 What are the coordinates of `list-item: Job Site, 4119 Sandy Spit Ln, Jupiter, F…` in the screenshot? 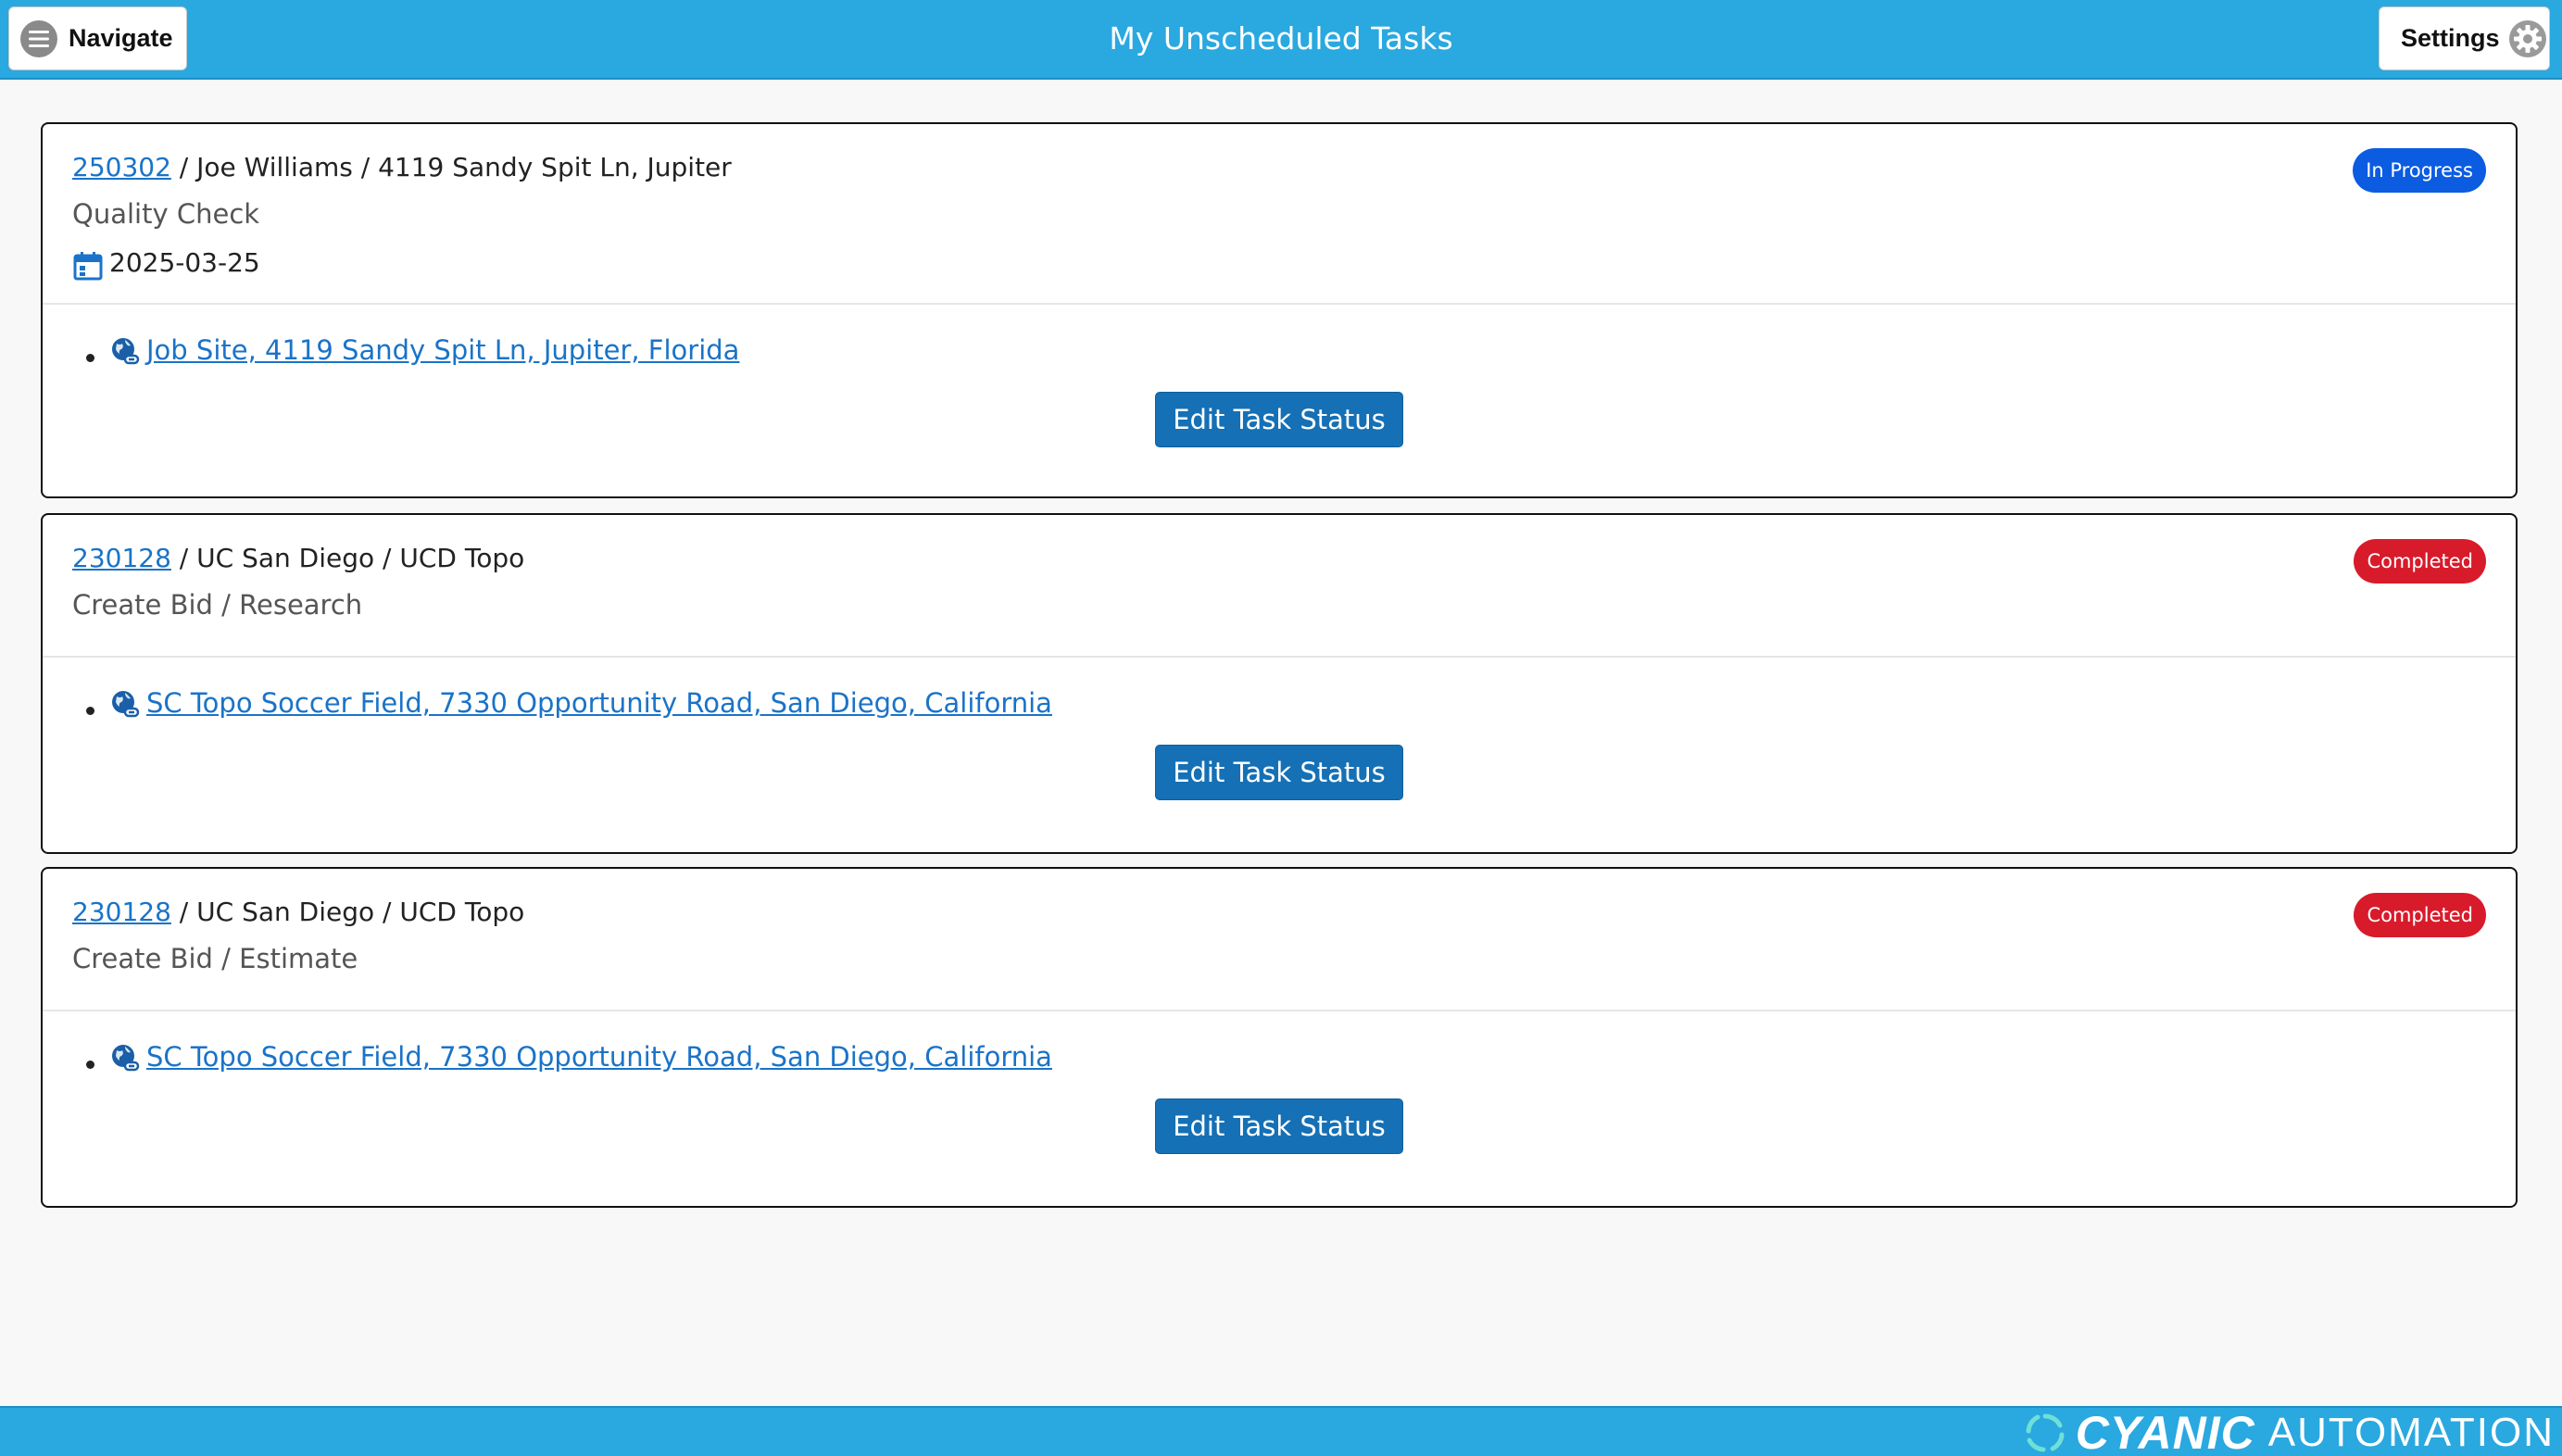 It's located at (1297, 354).